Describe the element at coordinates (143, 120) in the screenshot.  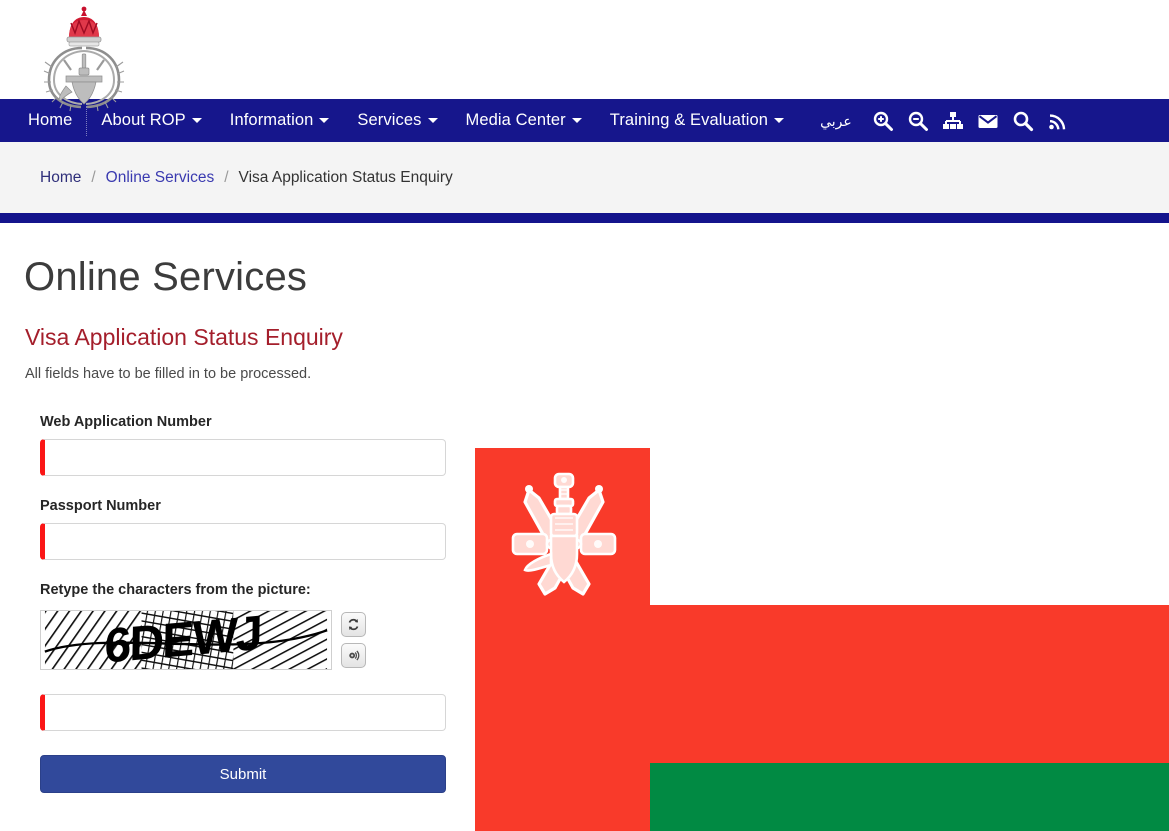
I see `nav-item-label: About ROP` at that location.